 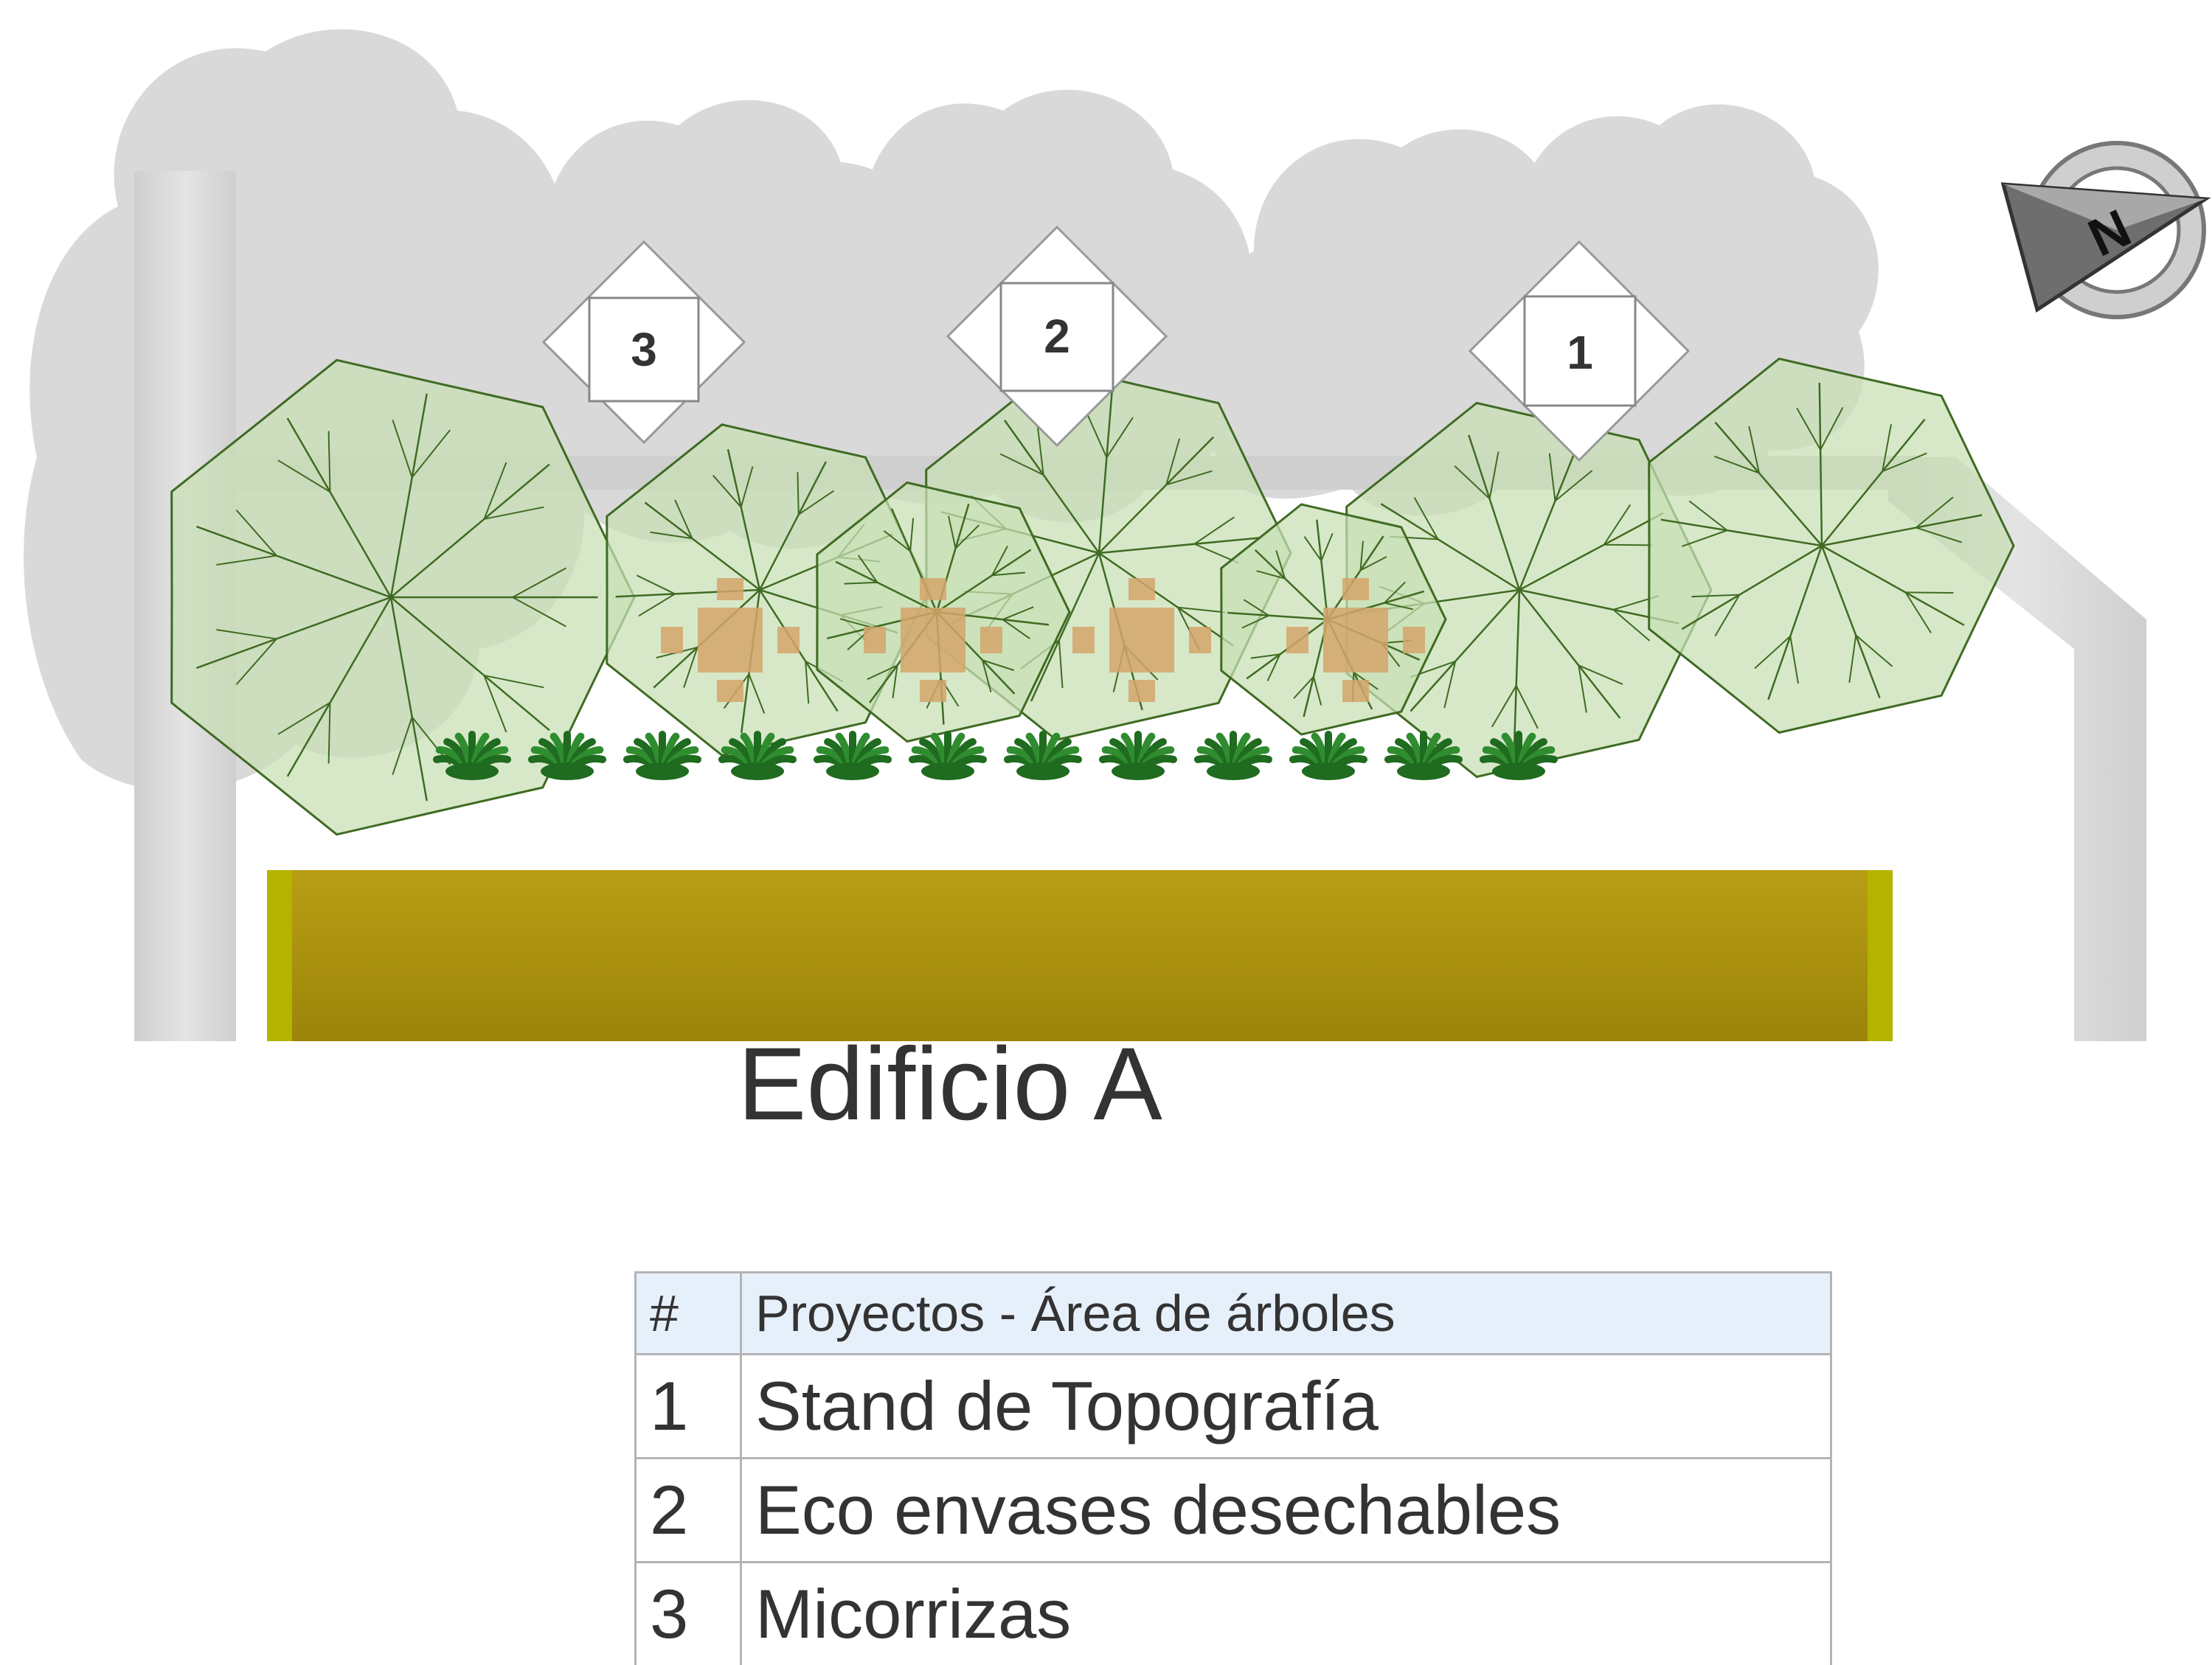 What do you see at coordinates (1286, 1314) in the screenshot?
I see `legend-header-title: Proyectos - Área de árboles` at bounding box center [1286, 1314].